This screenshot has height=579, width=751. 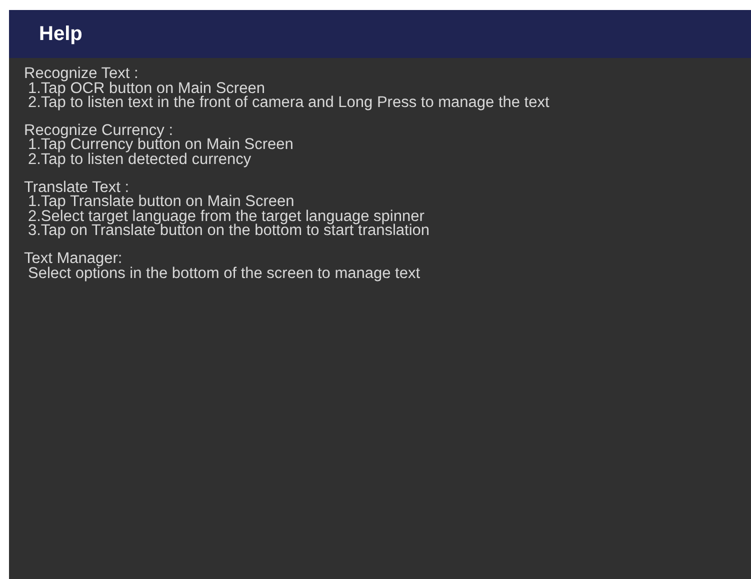 What do you see at coordinates (99, 131) in the screenshot?
I see `section-heading: Recognize Currency :` at bounding box center [99, 131].